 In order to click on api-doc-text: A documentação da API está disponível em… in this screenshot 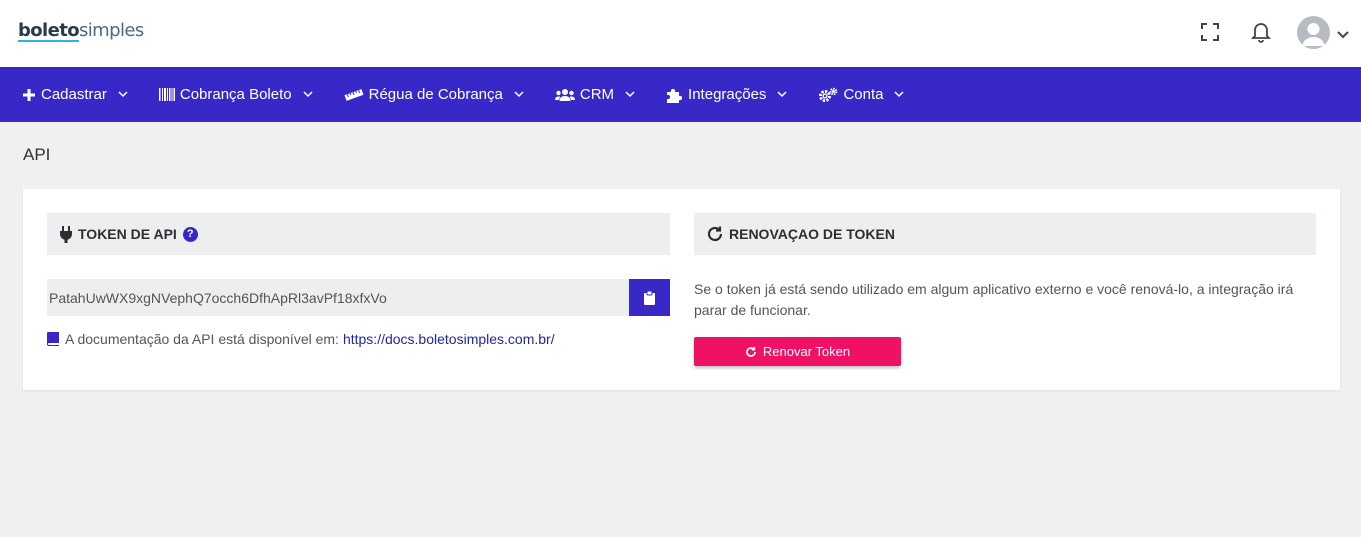, I will do `click(202, 339)`.